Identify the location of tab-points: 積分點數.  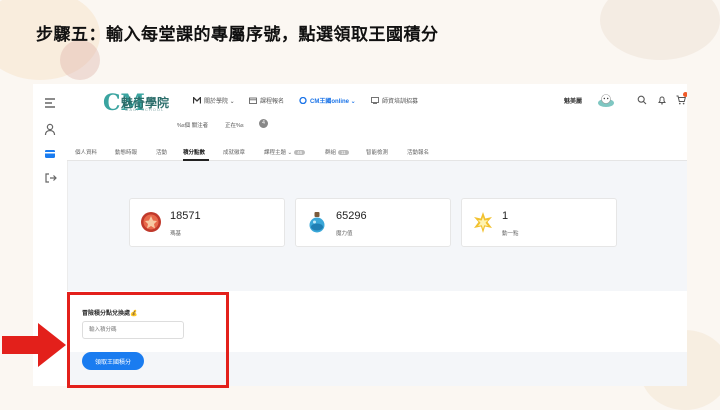
(194, 152).